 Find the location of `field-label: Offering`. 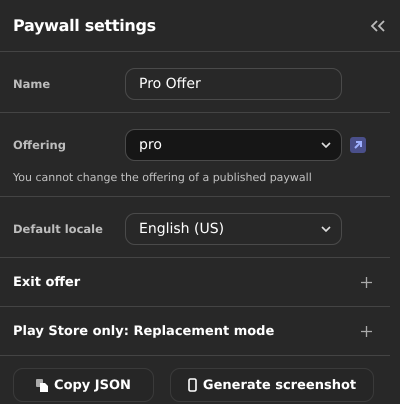

field-label: Offering is located at coordinates (40, 145).